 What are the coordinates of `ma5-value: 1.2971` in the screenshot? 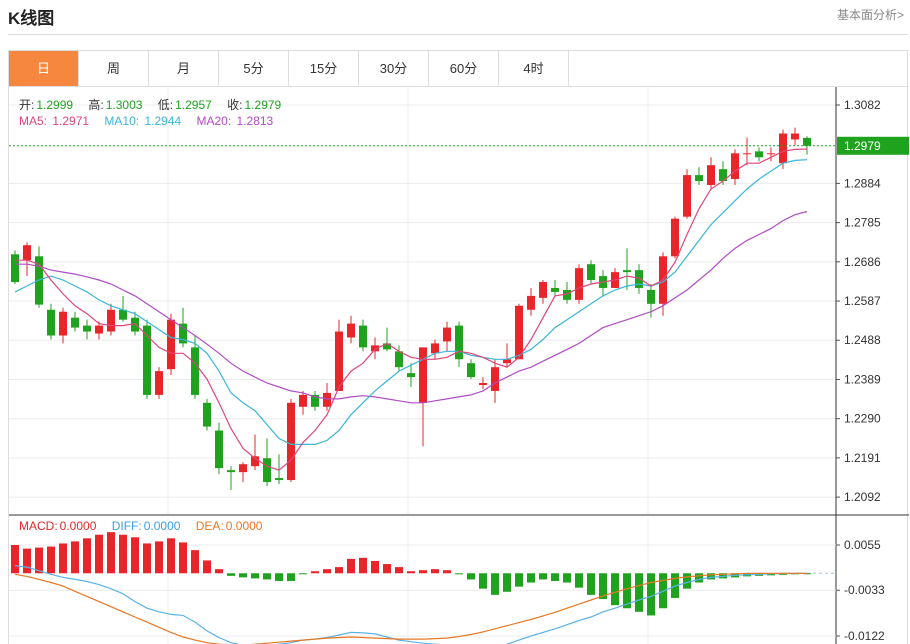 It's located at (71, 121).